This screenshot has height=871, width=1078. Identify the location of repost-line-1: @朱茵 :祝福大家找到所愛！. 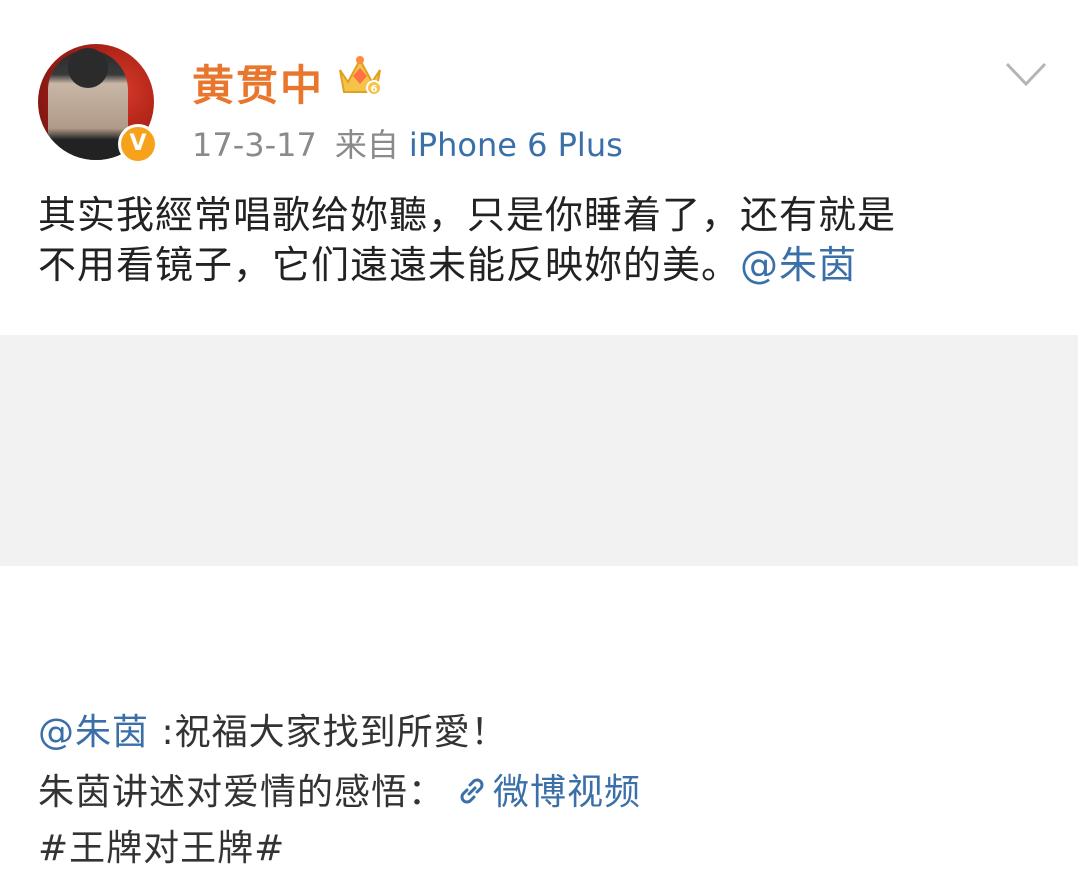
(273, 729).